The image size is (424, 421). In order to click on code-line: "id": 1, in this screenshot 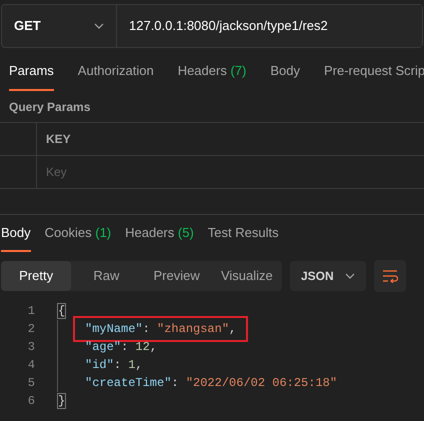, I will do `click(114, 365)`.